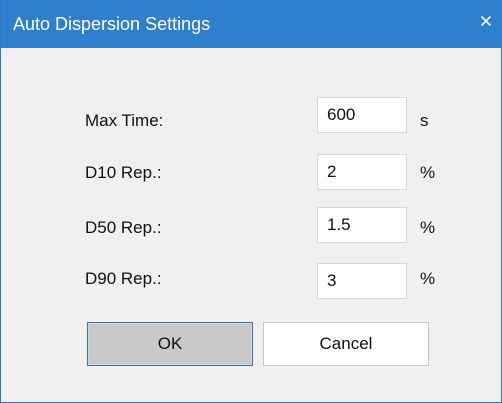 The width and height of the screenshot is (502, 403). What do you see at coordinates (123, 172) in the screenshot?
I see `d10-rep-label: D10 Rep.:` at bounding box center [123, 172].